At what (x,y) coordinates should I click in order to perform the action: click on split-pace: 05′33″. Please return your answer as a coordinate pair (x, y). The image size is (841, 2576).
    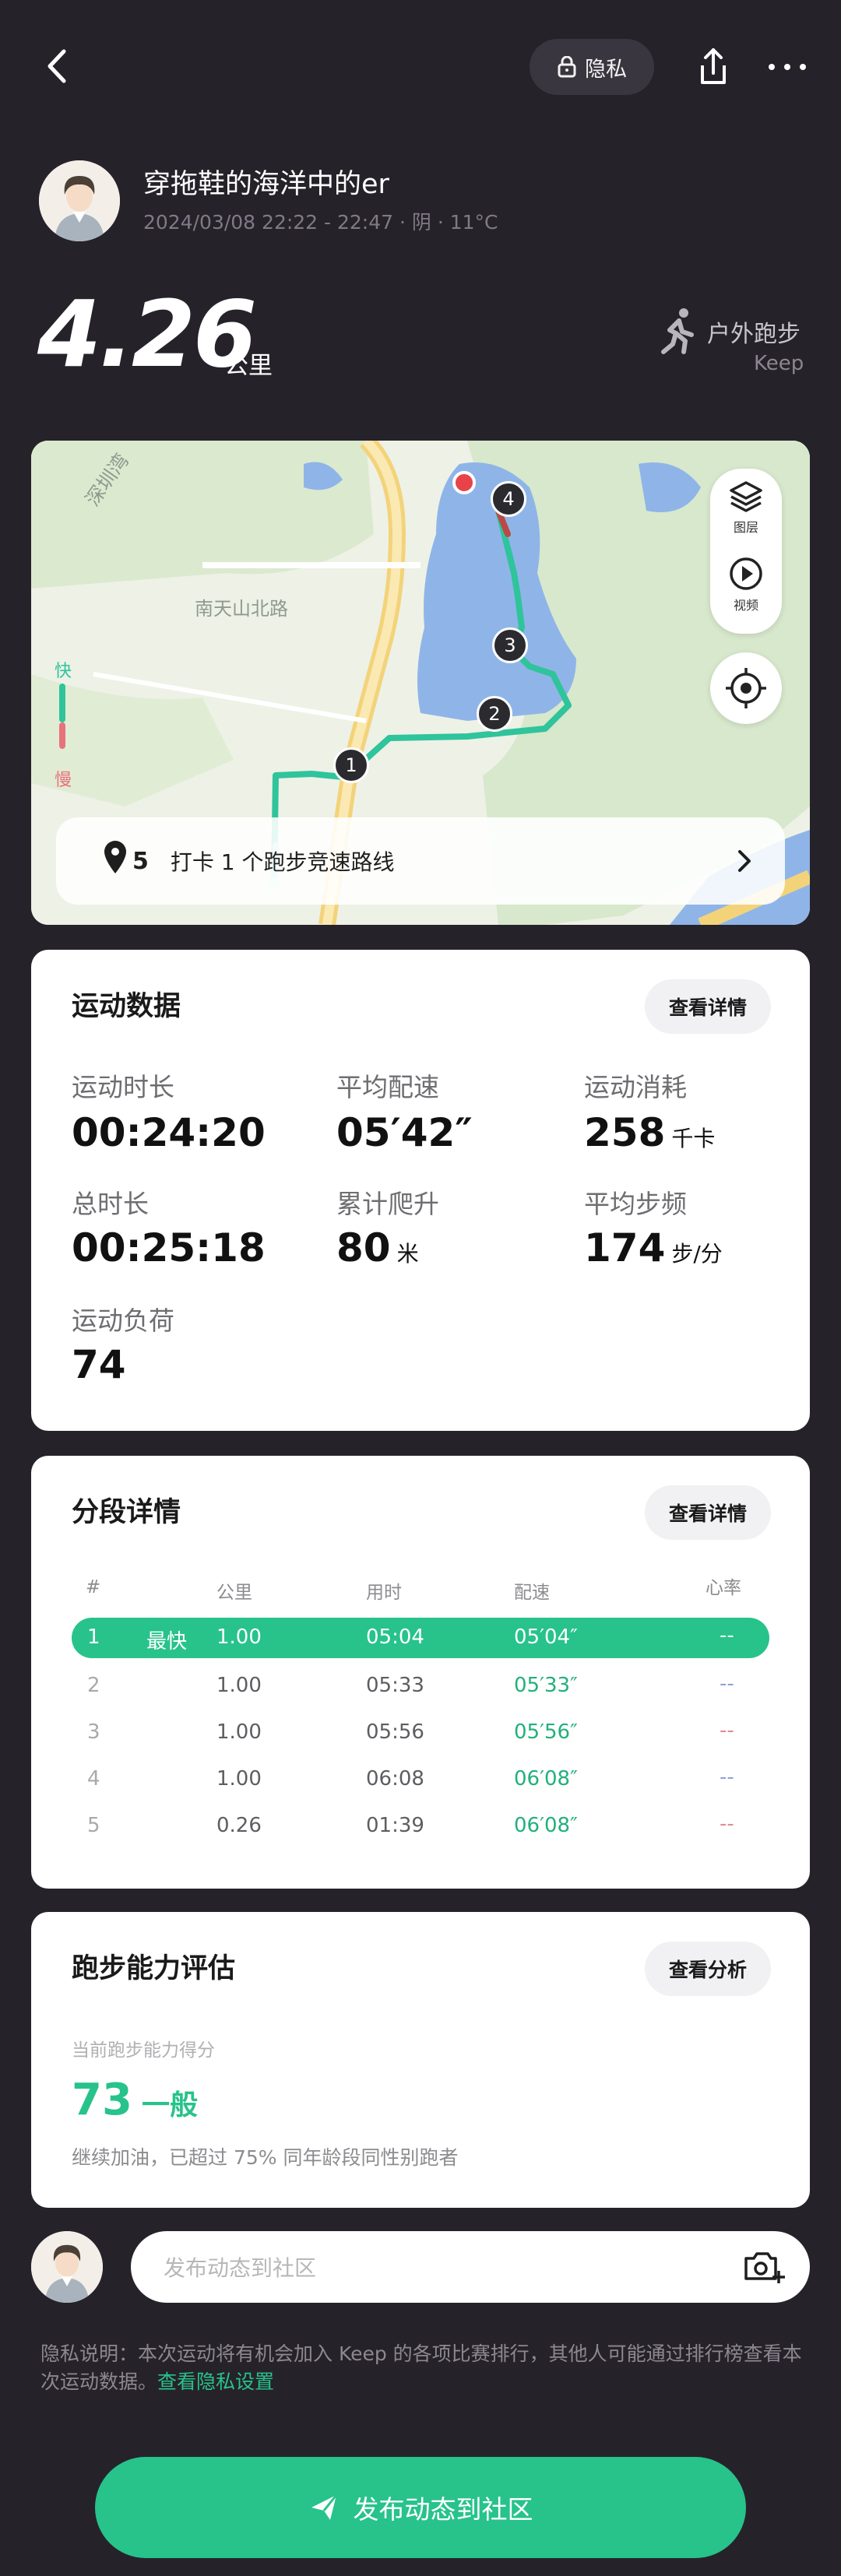
    Looking at the image, I should click on (546, 1686).